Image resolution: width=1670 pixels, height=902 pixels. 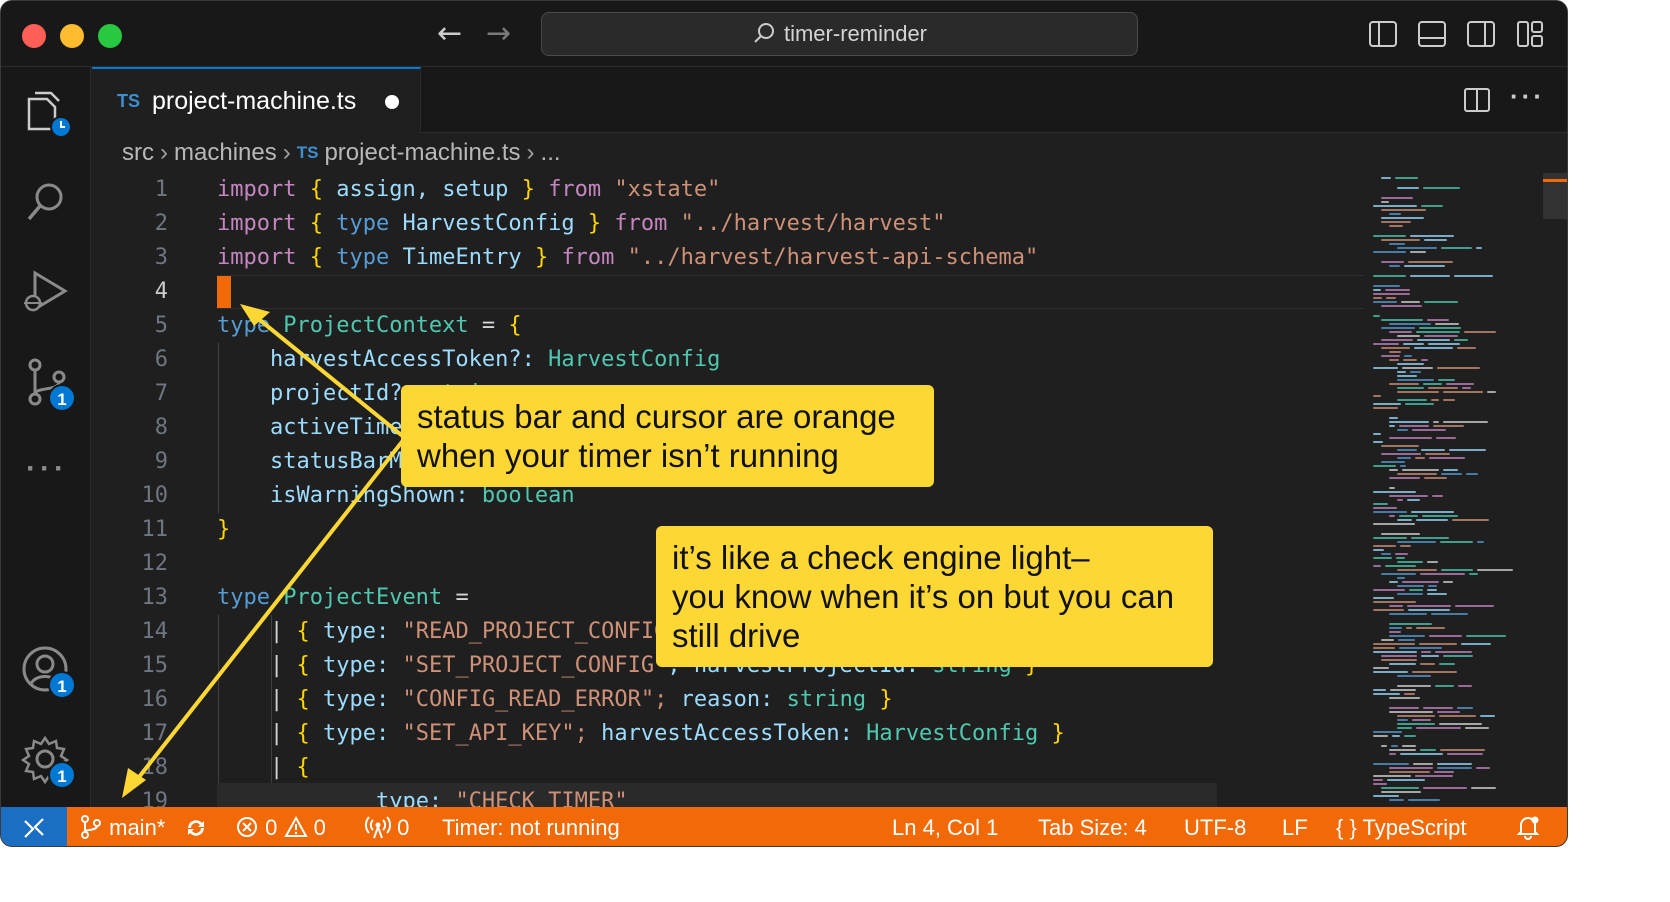 I want to click on more-views-icon: ···, so click(x=47, y=469).